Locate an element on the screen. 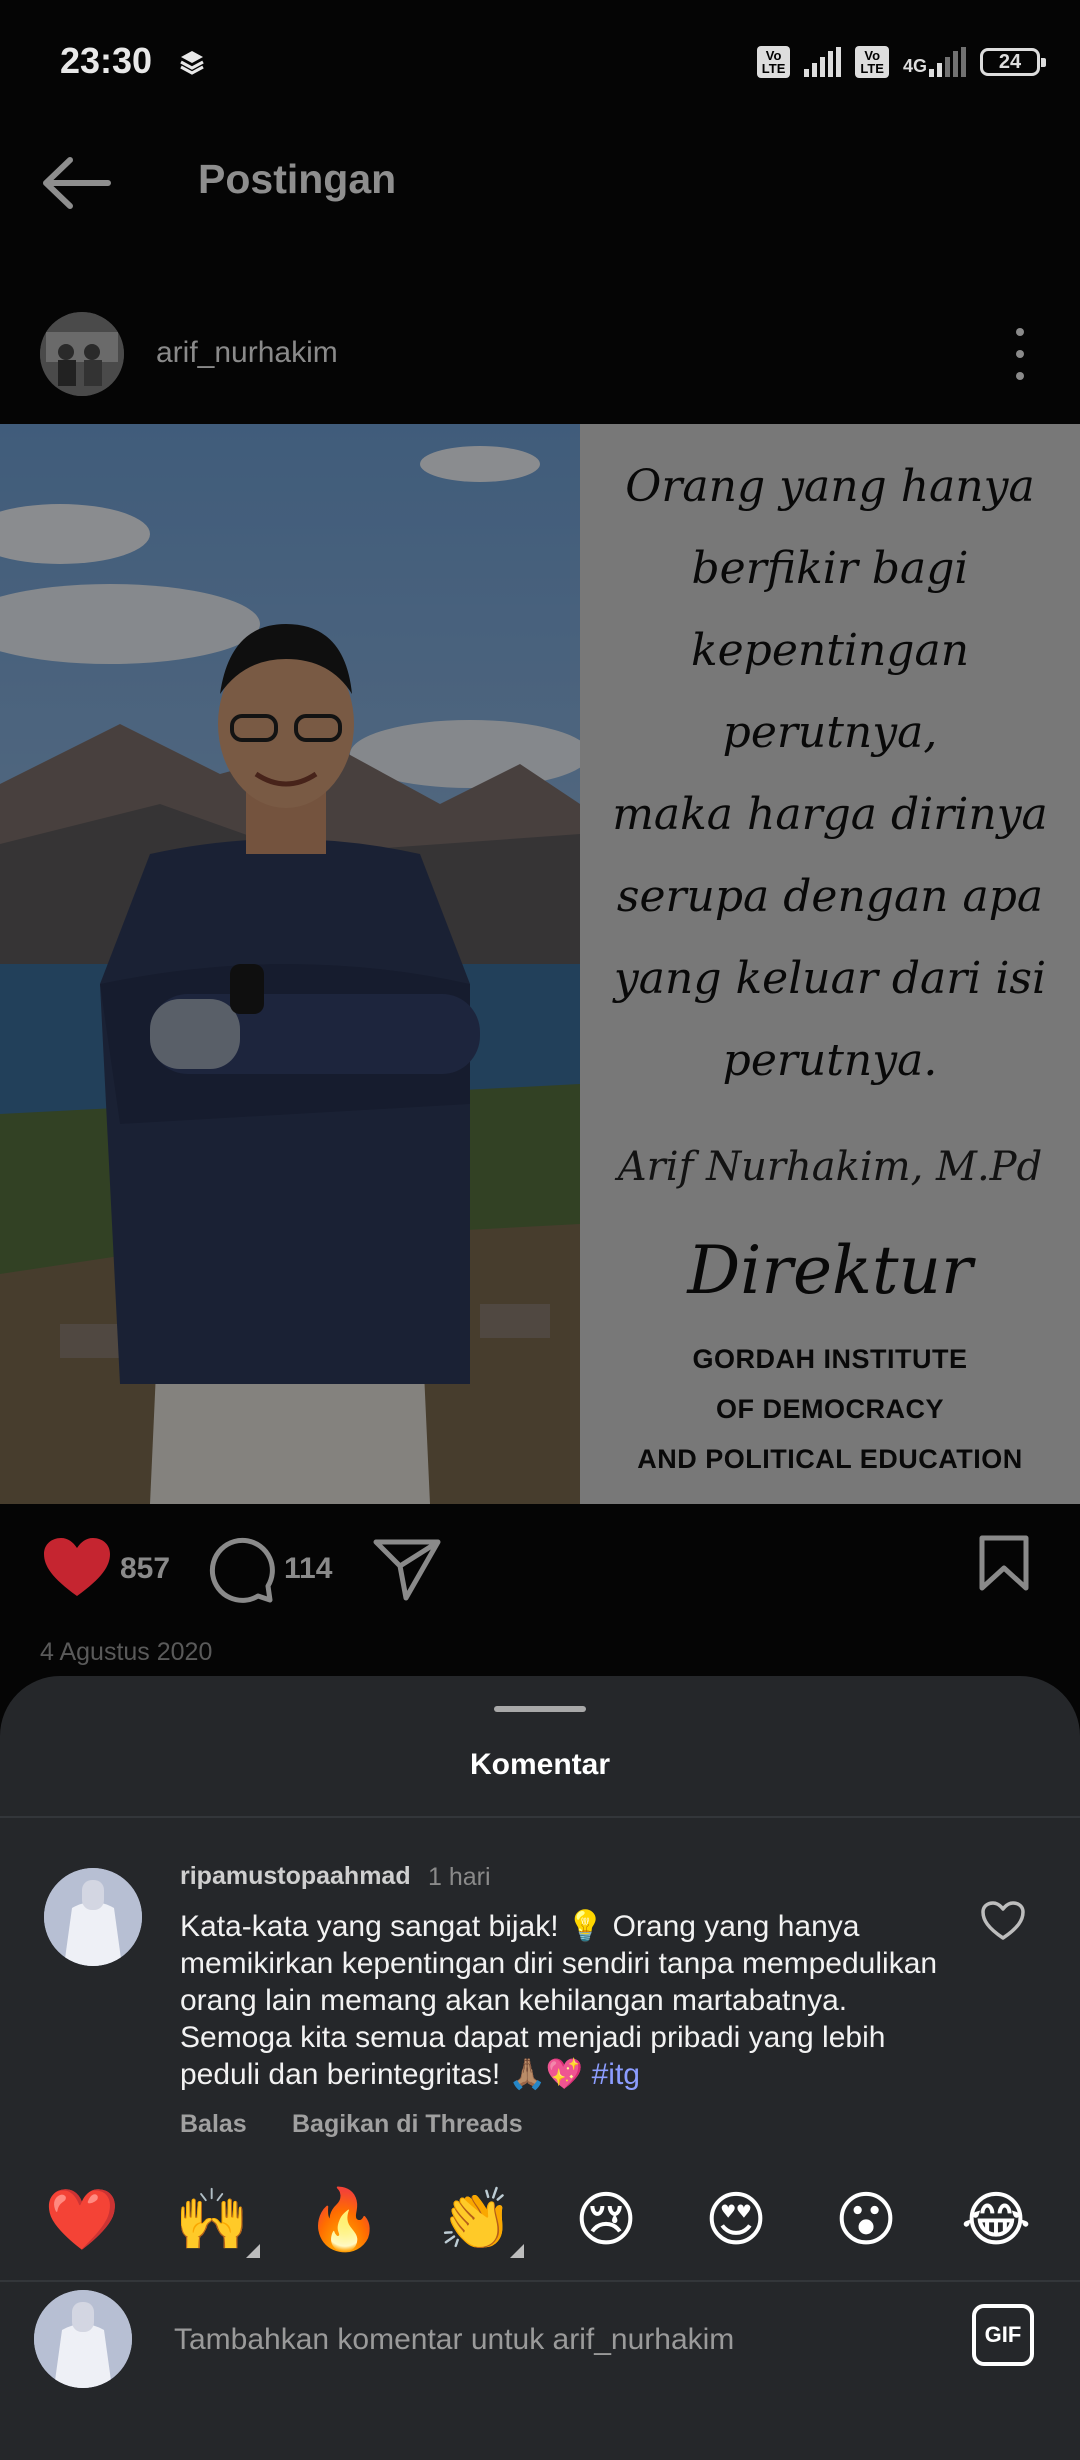 The height and width of the screenshot is (2460, 1080). quote-line: serupa dengan apa is located at coordinates (830, 896).